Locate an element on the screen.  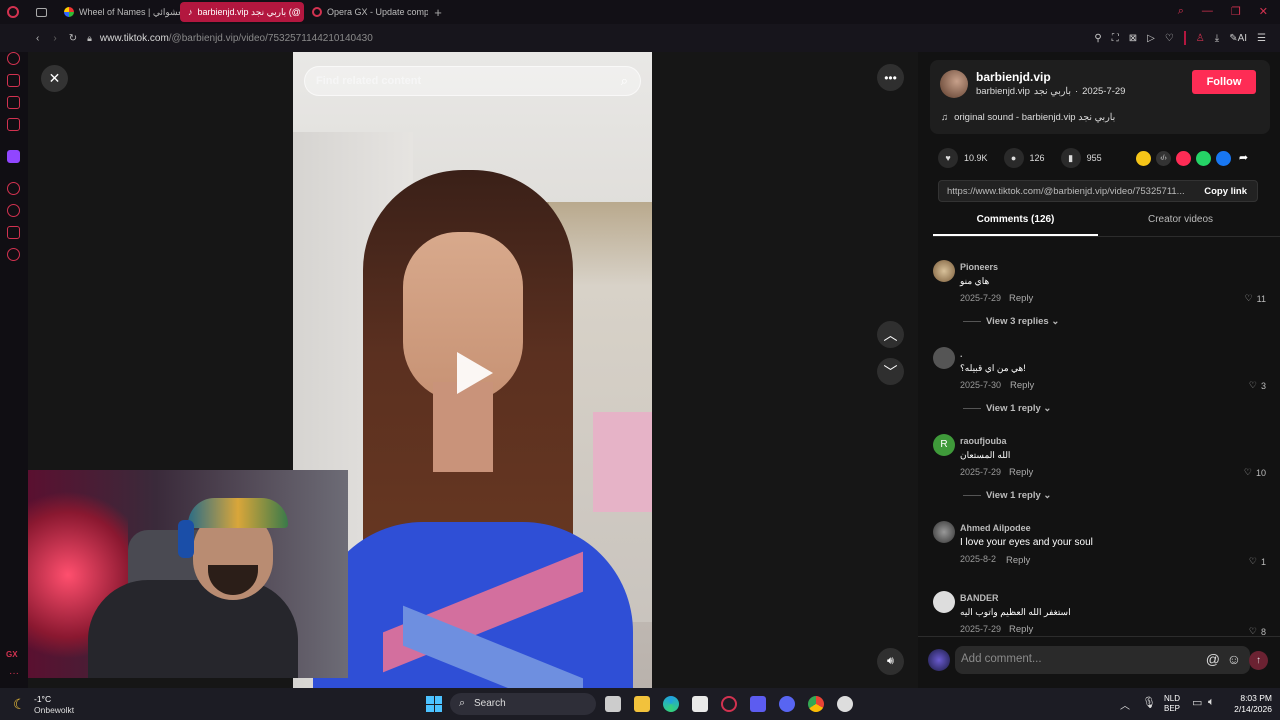
ai-button: ✎AI is located at coordinates (1238, 38).